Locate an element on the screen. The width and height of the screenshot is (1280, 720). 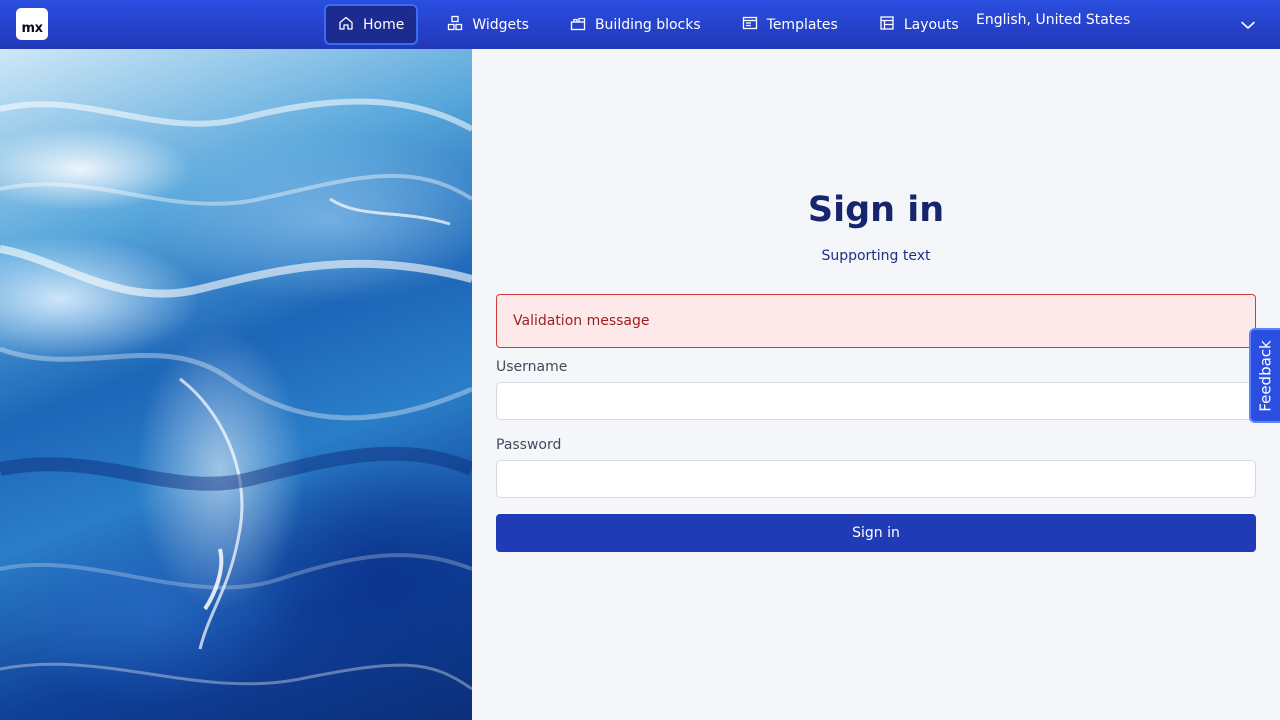
nav-item-widgets: Widgets is located at coordinates (488, 24).